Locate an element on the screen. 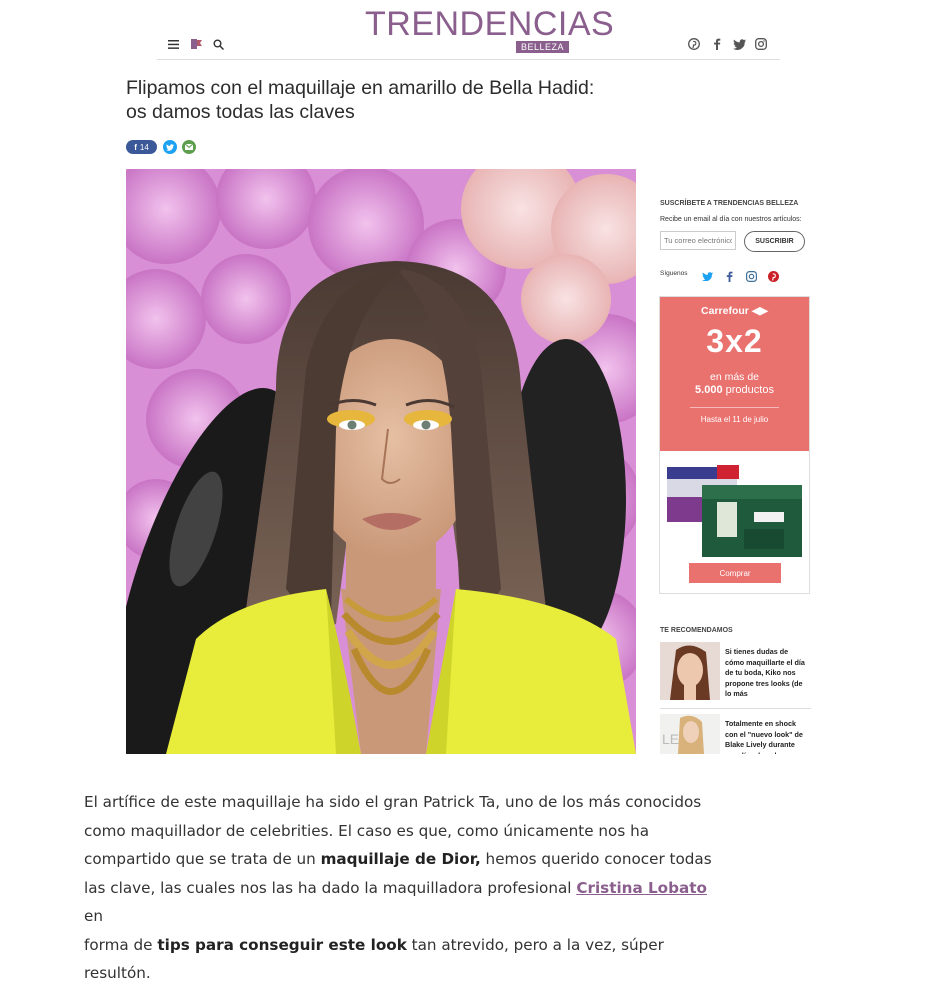 Image resolution: width=947 pixels, height=988 pixels. email-share-button is located at coordinates (189, 147).